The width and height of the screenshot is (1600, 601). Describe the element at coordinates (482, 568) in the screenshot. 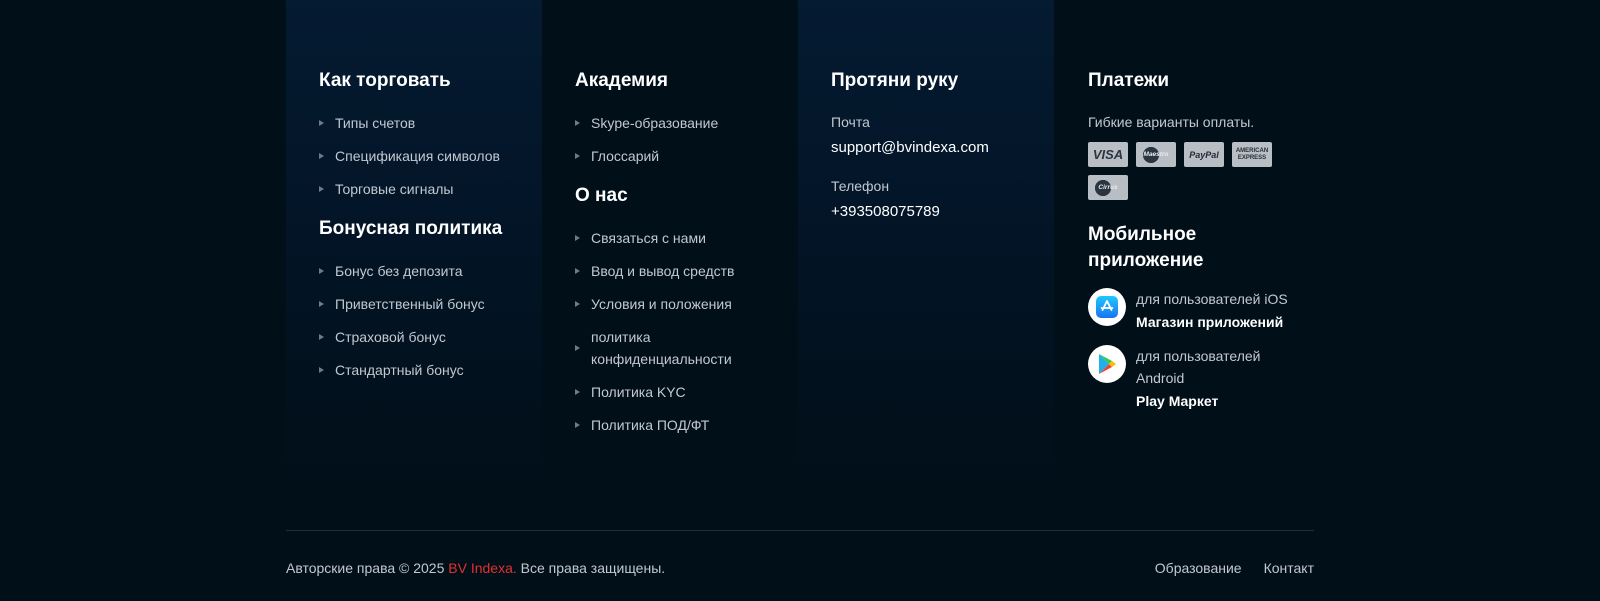

I see `brand-link: BV Indexa.` at that location.